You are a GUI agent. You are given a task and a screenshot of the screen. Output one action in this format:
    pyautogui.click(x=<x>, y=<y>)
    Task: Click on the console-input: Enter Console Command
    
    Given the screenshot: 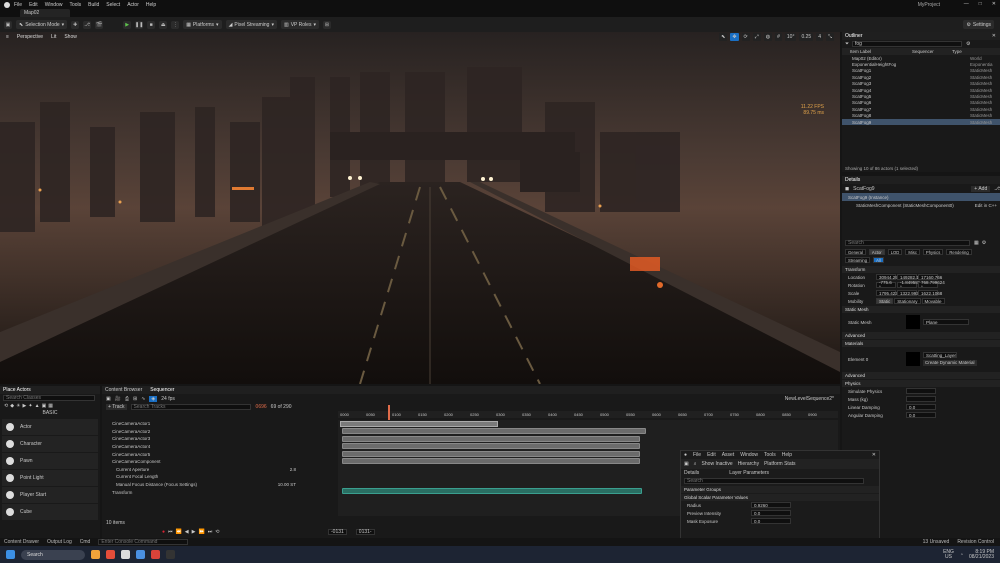 What is the action you would take?
    pyautogui.click(x=143, y=542)
    